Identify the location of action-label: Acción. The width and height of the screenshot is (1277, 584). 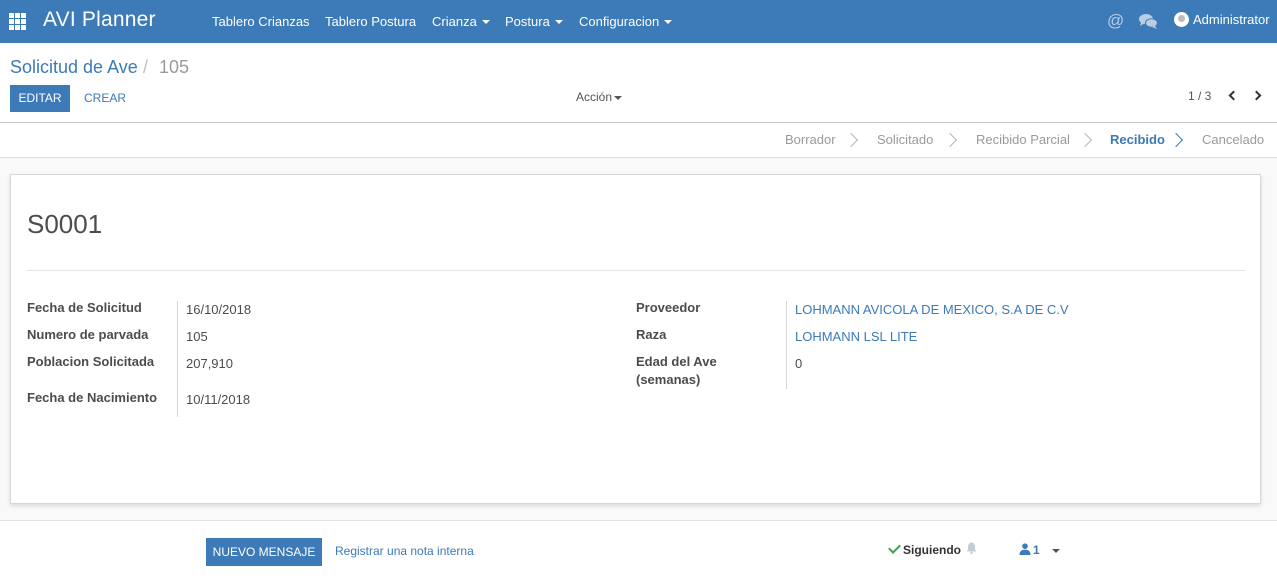
(594, 97).